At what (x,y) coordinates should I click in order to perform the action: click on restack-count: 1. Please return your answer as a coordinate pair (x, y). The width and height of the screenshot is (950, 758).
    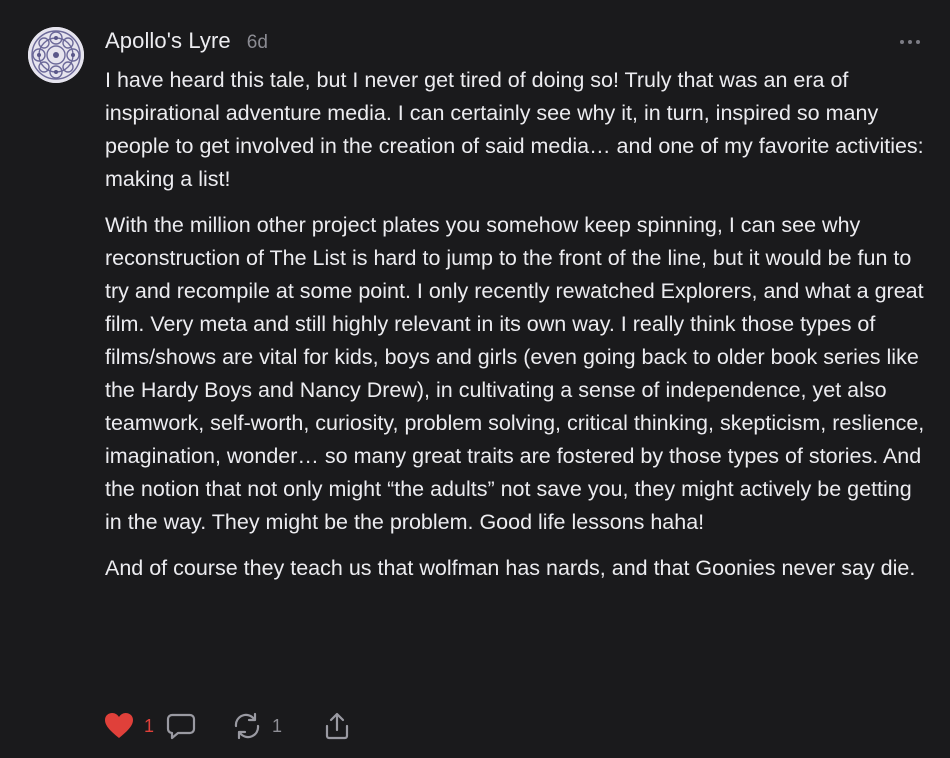
    Looking at the image, I should click on (277, 725).